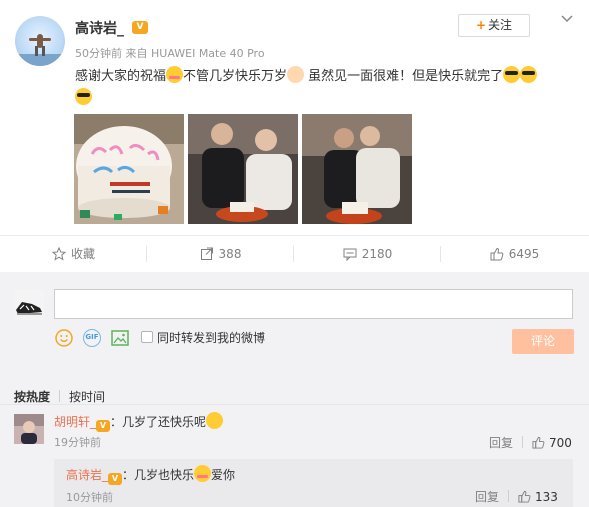  I want to click on plus-icon: +, so click(481, 25).